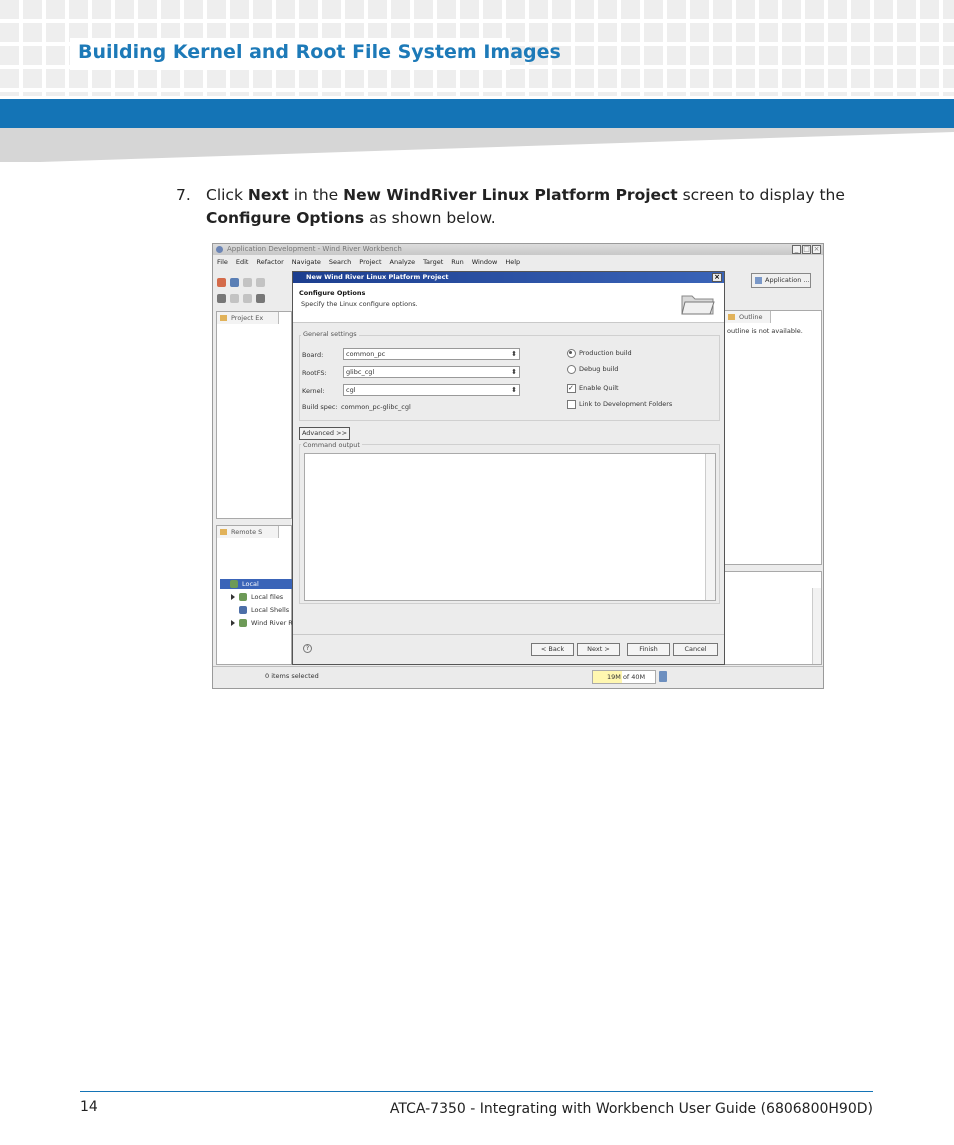  Describe the element at coordinates (313, 355) in the screenshot. I see `board-label: Board:` at that location.